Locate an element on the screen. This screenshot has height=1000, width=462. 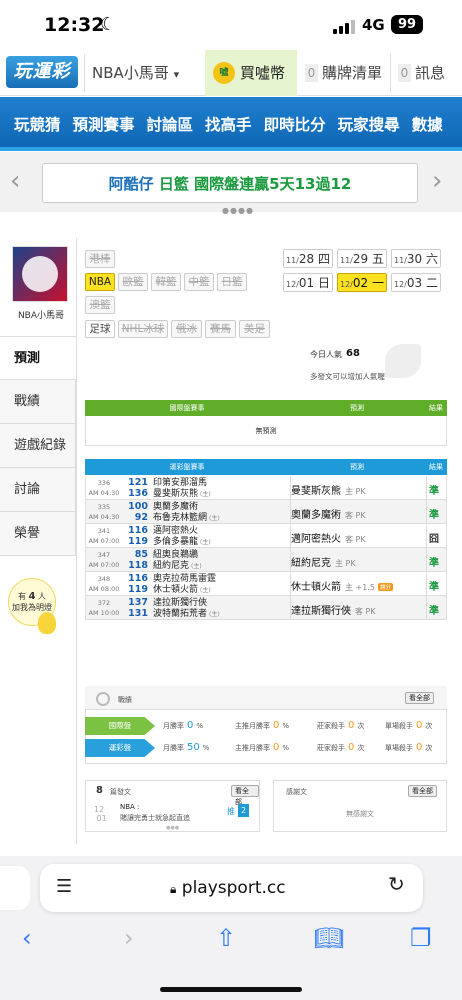
away-name: 奧蘭多魔術 is located at coordinates (176, 507).